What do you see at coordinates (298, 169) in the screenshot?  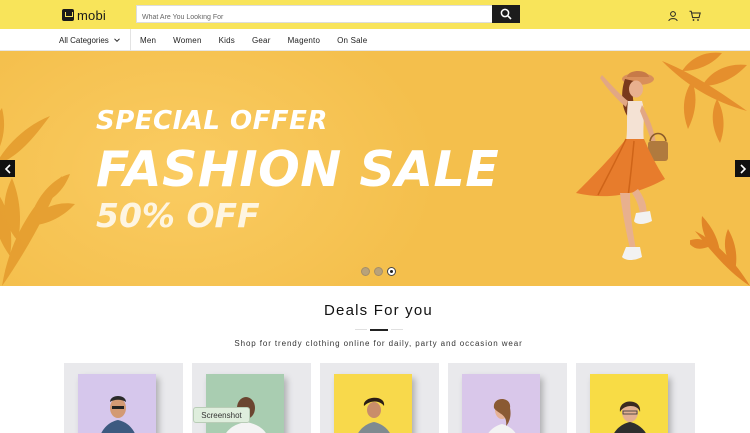 I see `hero-title: FASHION SALE` at bounding box center [298, 169].